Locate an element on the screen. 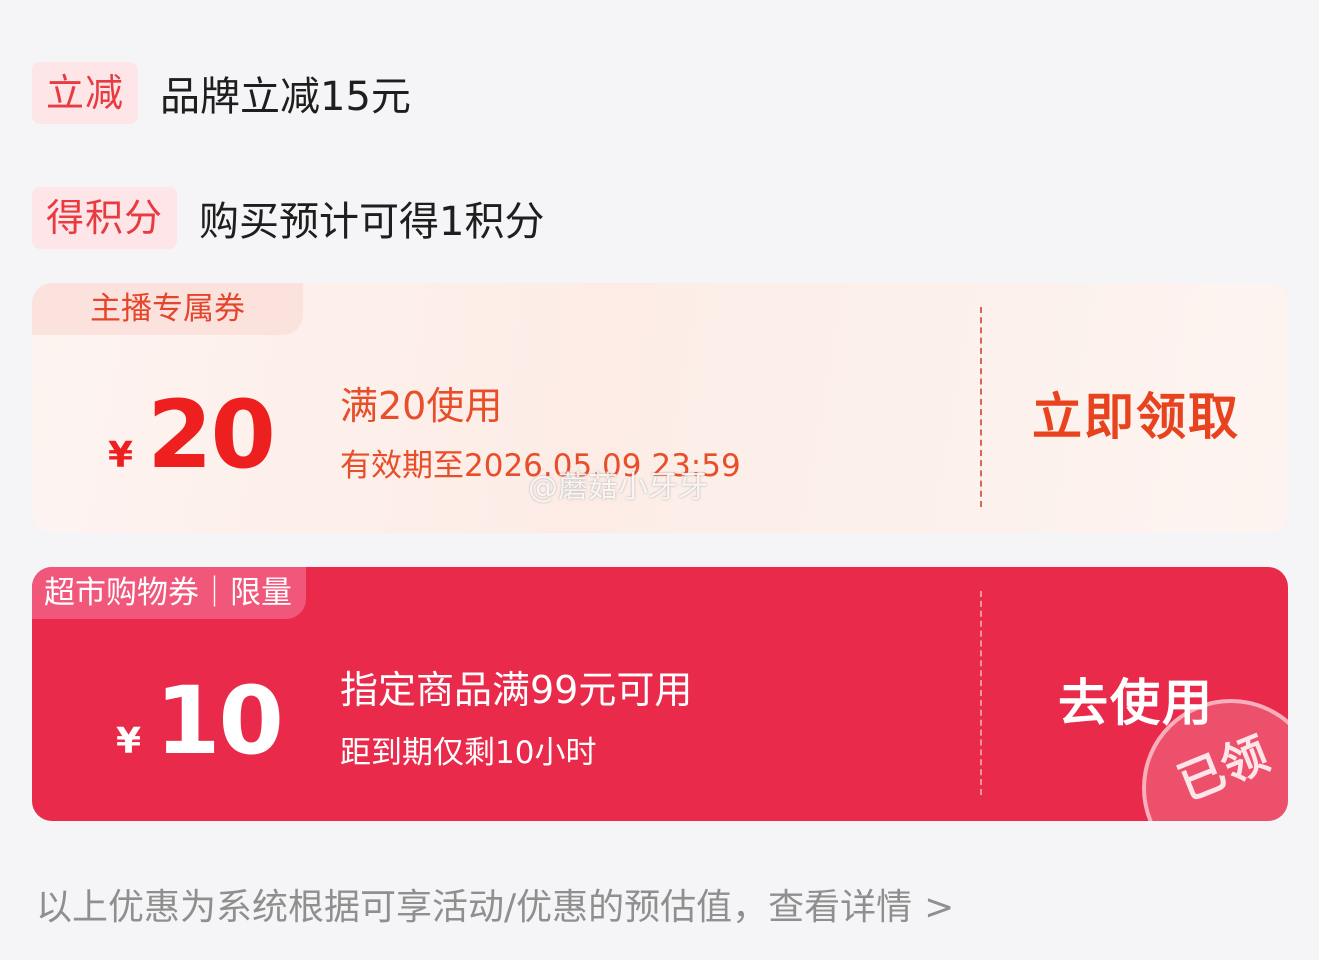 This screenshot has width=1319, height=960. claimed-stamp-text: 已领 is located at coordinates (1223, 768).